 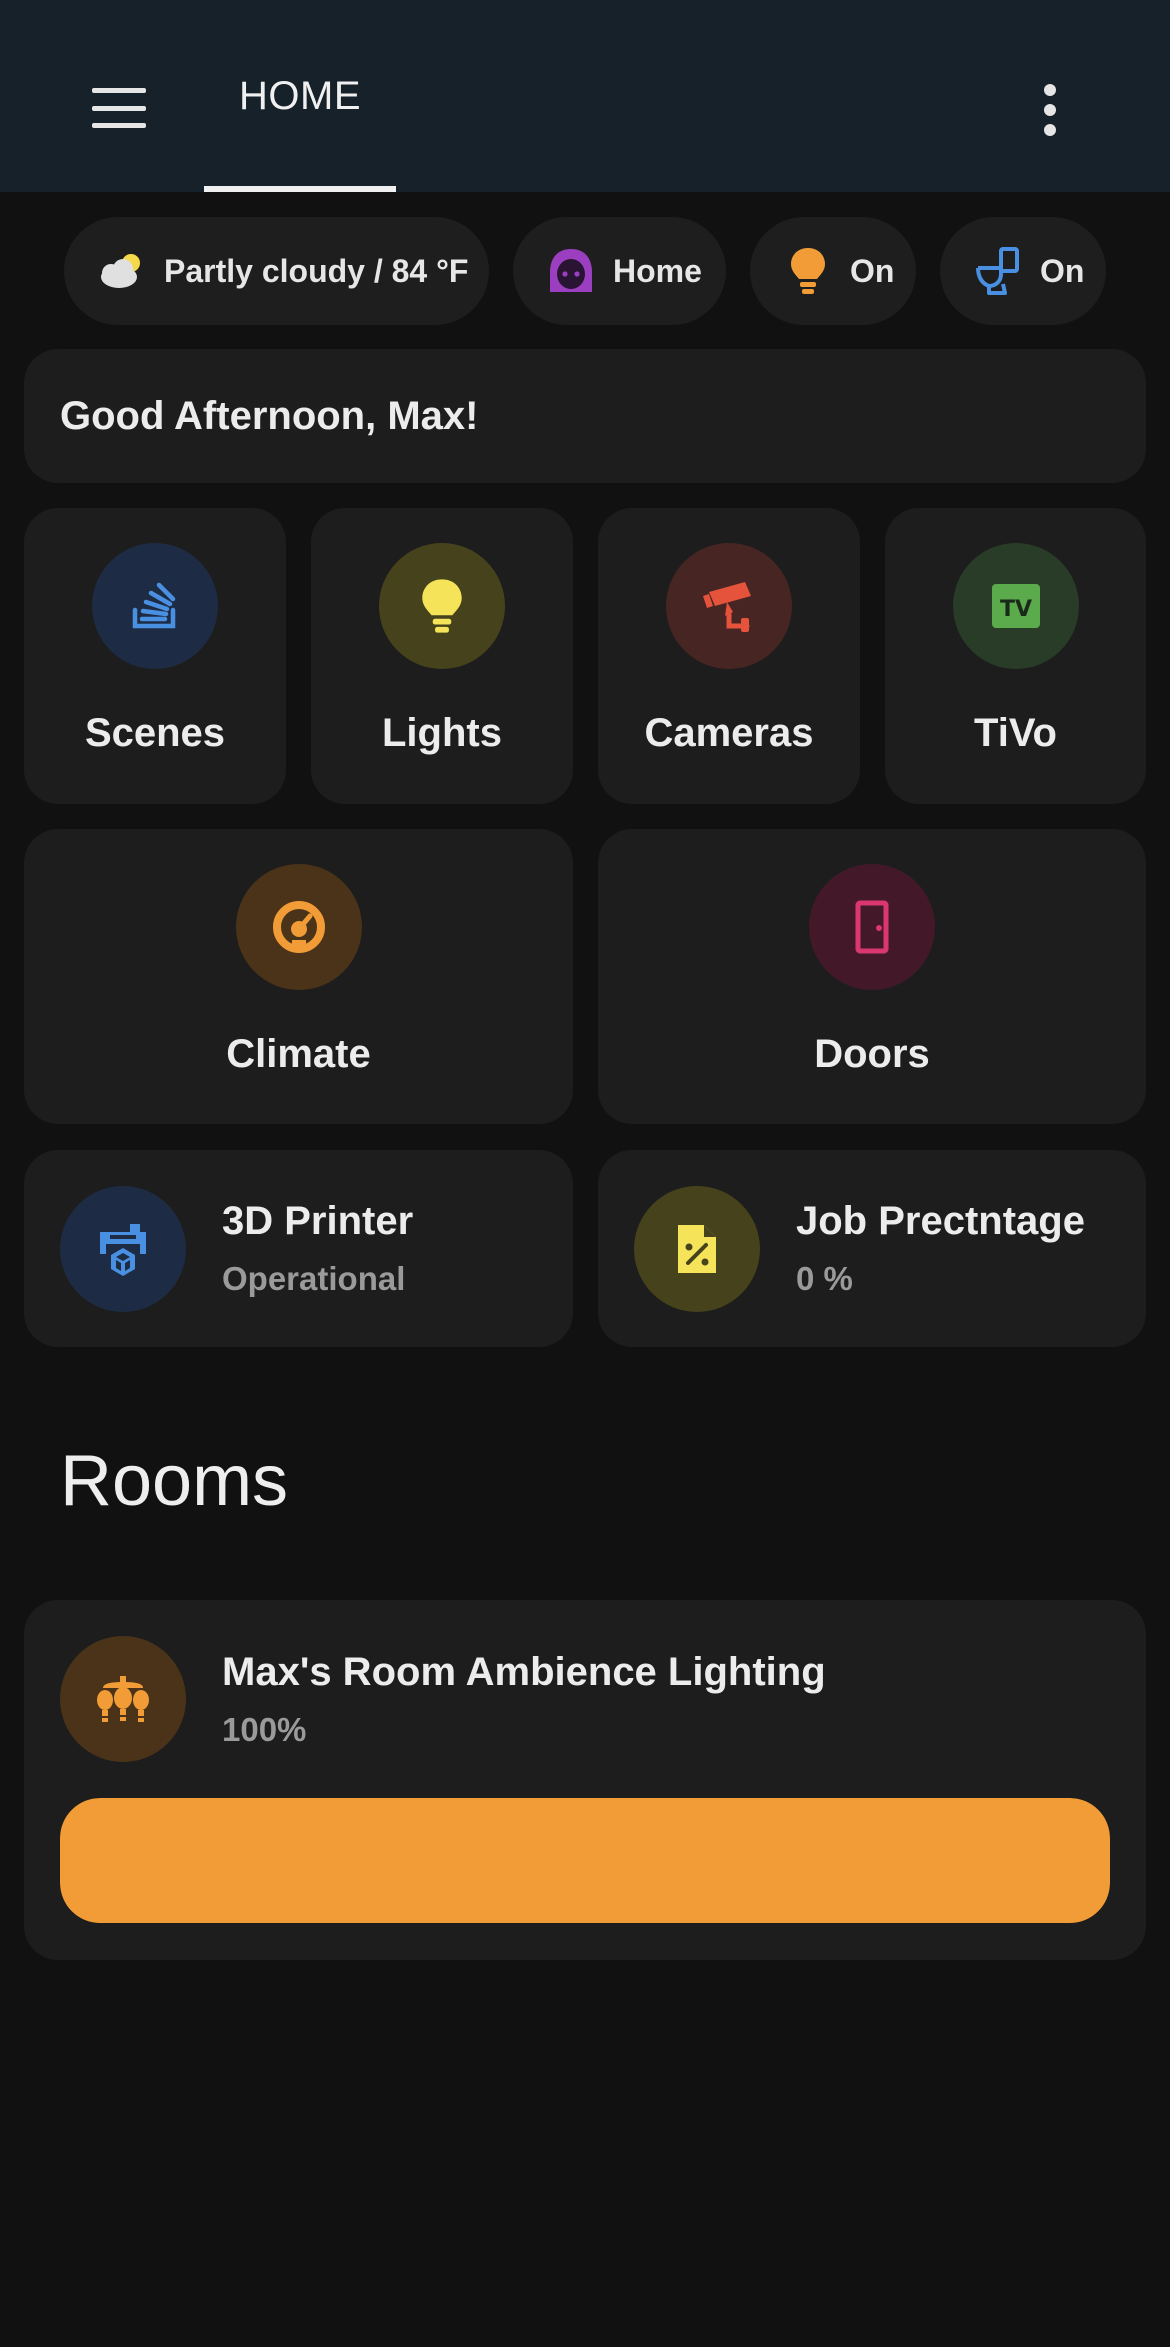 What do you see at coordinates (300, 96) in the screenshot?
I see `tab-home: HOME` at bounding box center [300, 96].